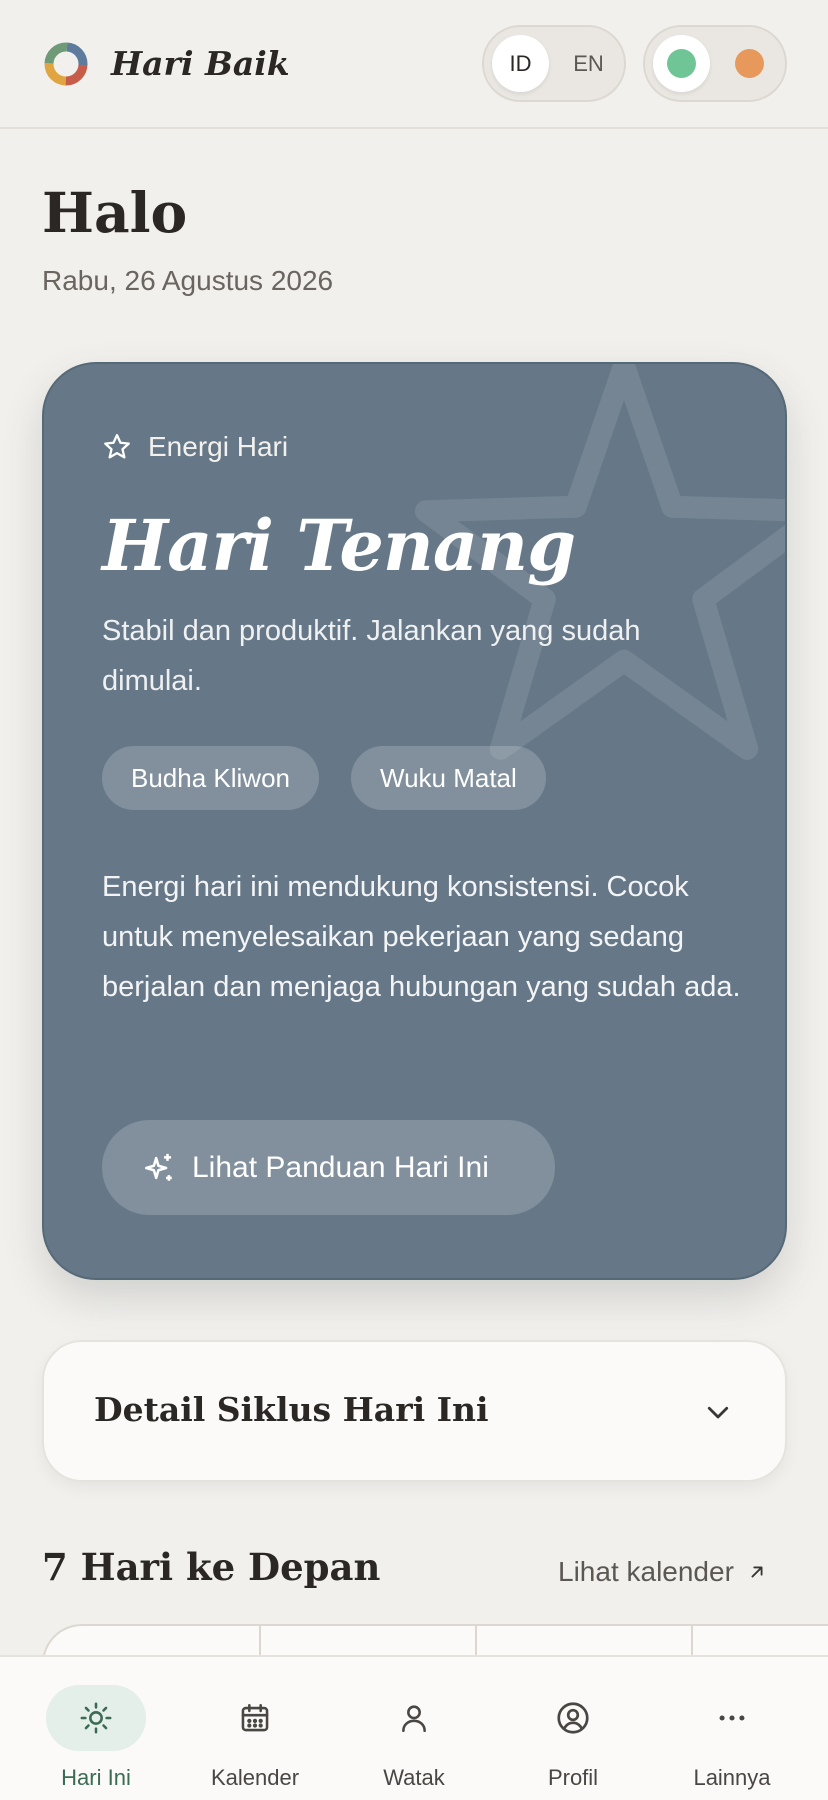  What do you see at coordinates (732, 1777) in the screenshot?
I see `nav-label-more: Lainnya` at bounding box center [732, 1777].